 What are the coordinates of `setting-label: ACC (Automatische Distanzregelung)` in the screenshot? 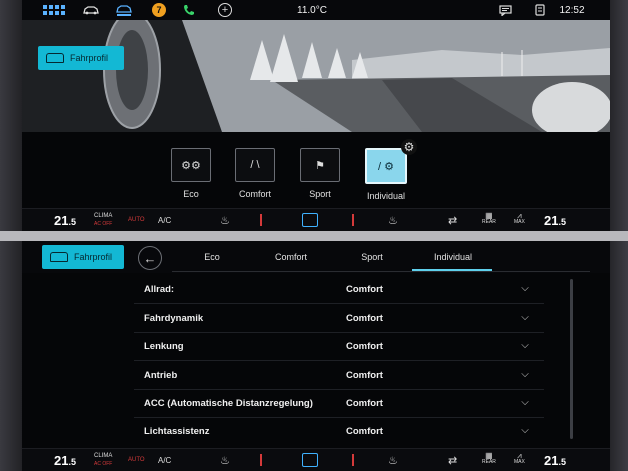 It's located at (228, 403).